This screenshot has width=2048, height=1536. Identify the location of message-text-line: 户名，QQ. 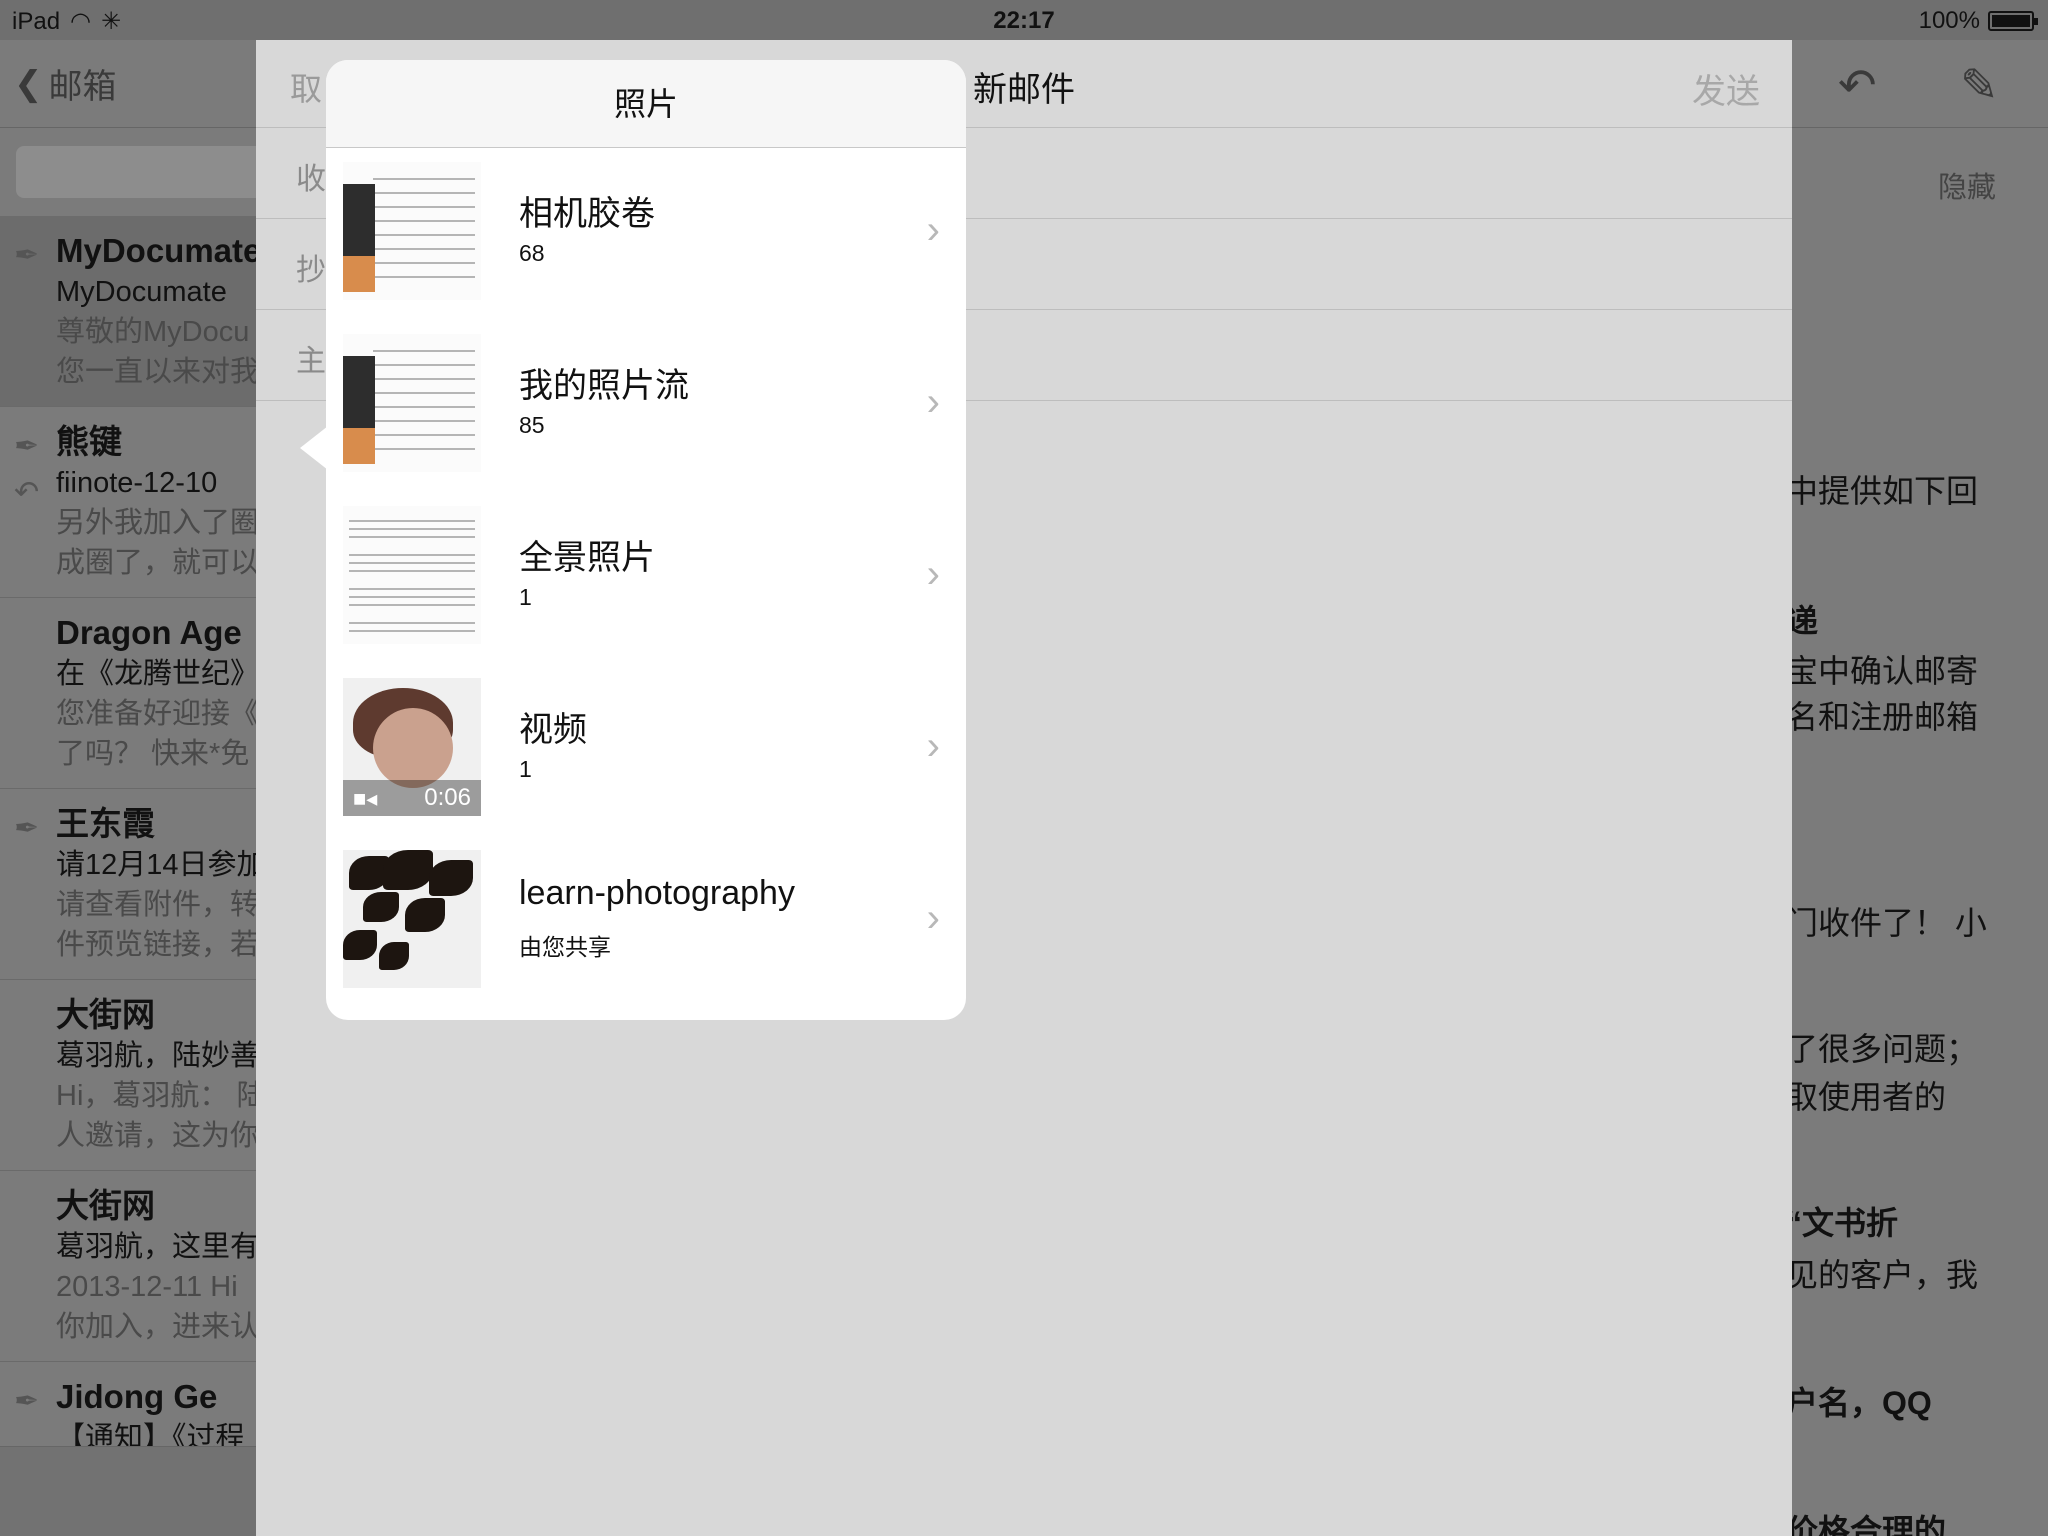
(1859, 1403).